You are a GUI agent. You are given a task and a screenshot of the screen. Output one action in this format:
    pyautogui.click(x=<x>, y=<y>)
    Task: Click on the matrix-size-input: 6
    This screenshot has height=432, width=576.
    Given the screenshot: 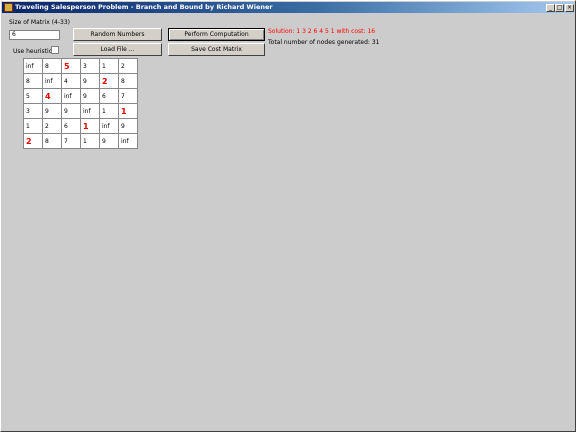 What is the action you would take?
    pyautogui.click(x=34, y=35)
    